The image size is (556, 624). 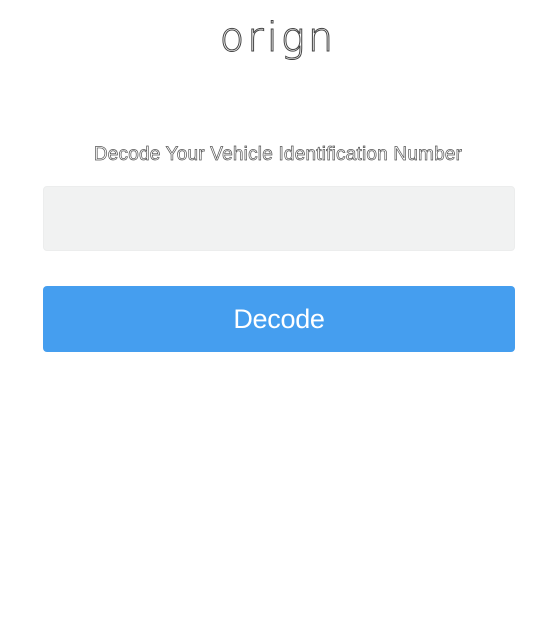 I want to click on vin-input, so click(x=279, y=218).